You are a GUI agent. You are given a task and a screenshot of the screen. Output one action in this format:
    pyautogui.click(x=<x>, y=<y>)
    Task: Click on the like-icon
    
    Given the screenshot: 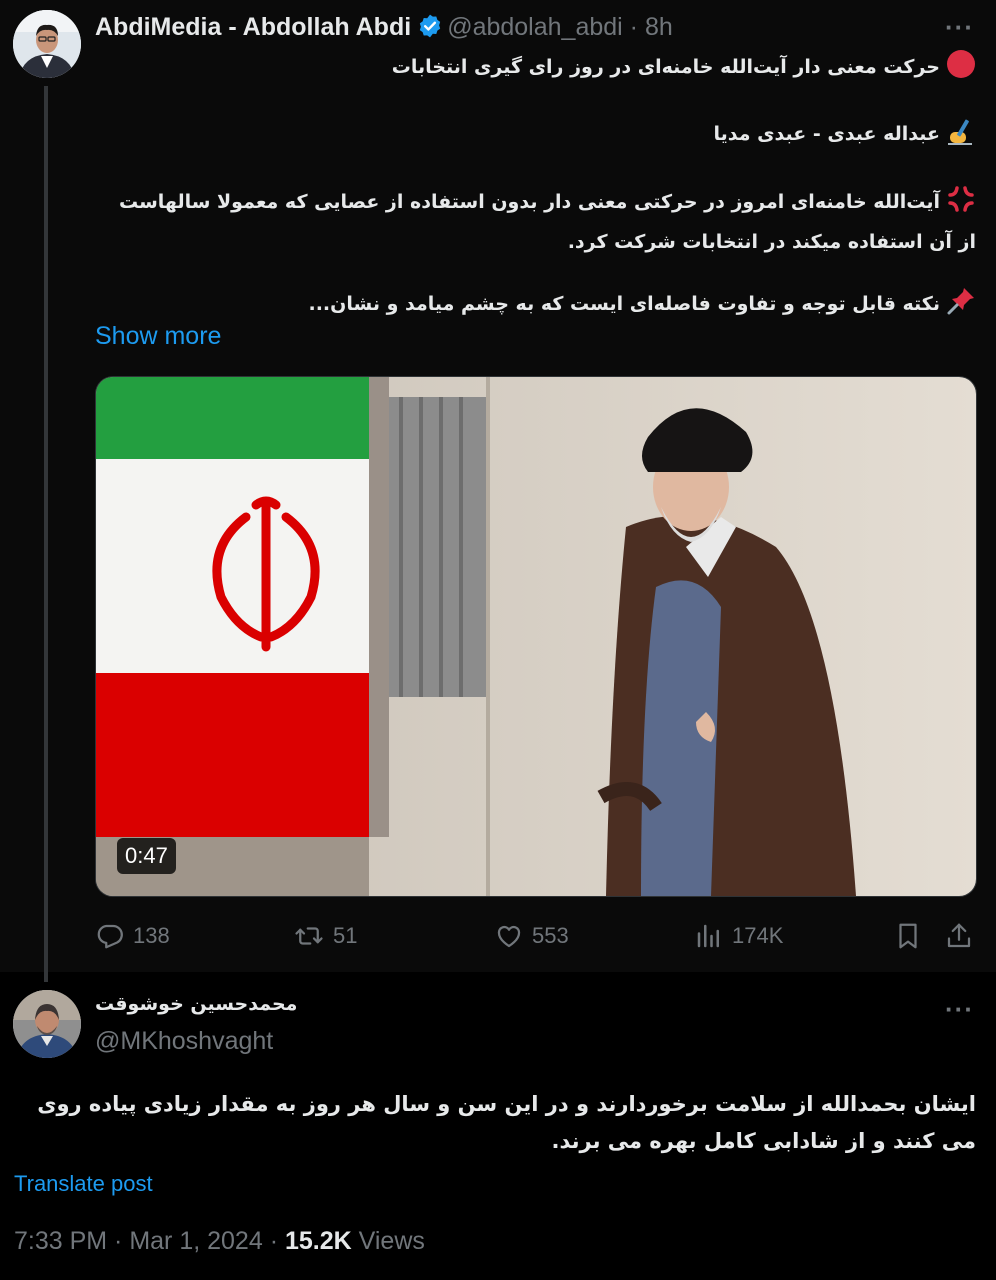 What is the action you would take?
    pyautogui.click(x=509, y=936)
    